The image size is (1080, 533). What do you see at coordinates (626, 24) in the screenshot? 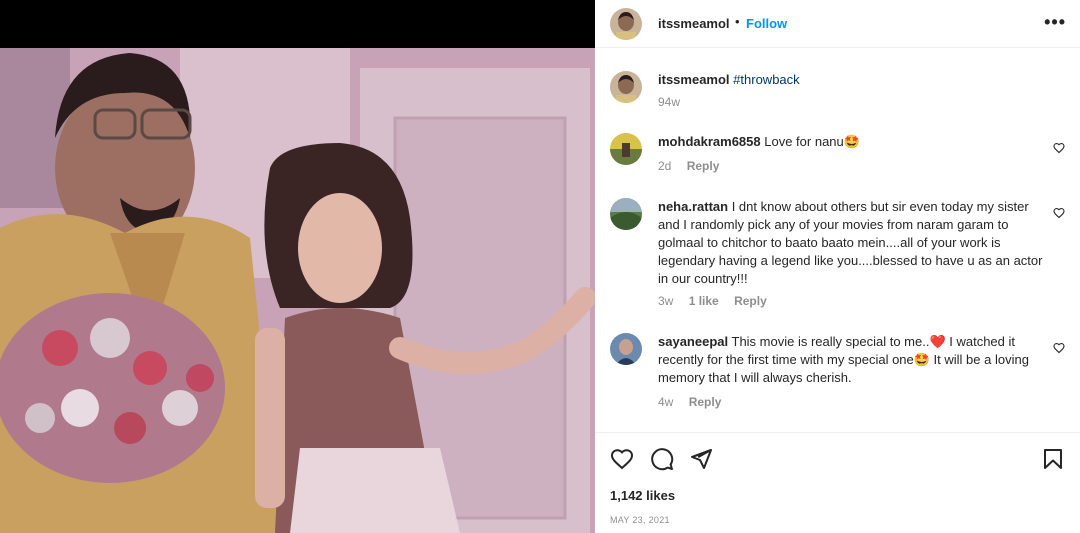
I see `author-avatar` at bounding box center [626, 24].